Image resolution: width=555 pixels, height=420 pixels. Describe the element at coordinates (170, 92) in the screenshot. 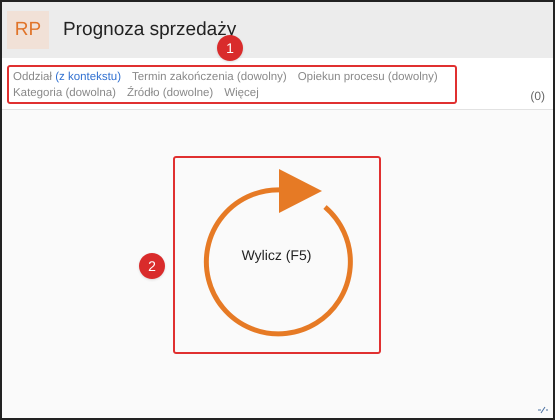

I see `filter-link: Źródło (dowolne)` at that location.